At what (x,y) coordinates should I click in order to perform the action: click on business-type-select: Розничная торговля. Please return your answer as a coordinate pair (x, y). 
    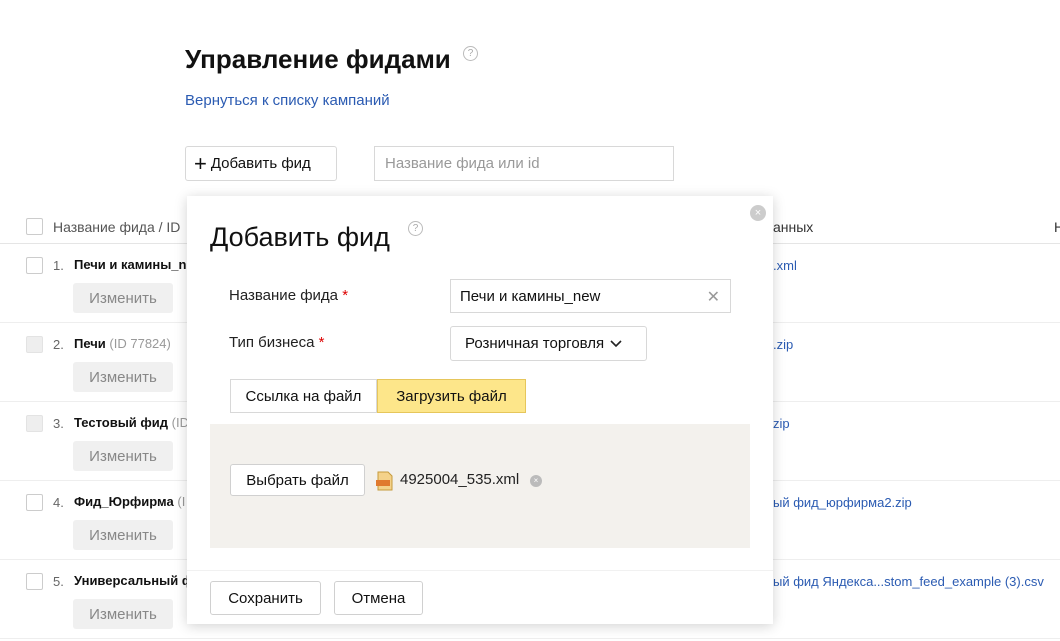
    Looking at the image, I should click on (548, 343).